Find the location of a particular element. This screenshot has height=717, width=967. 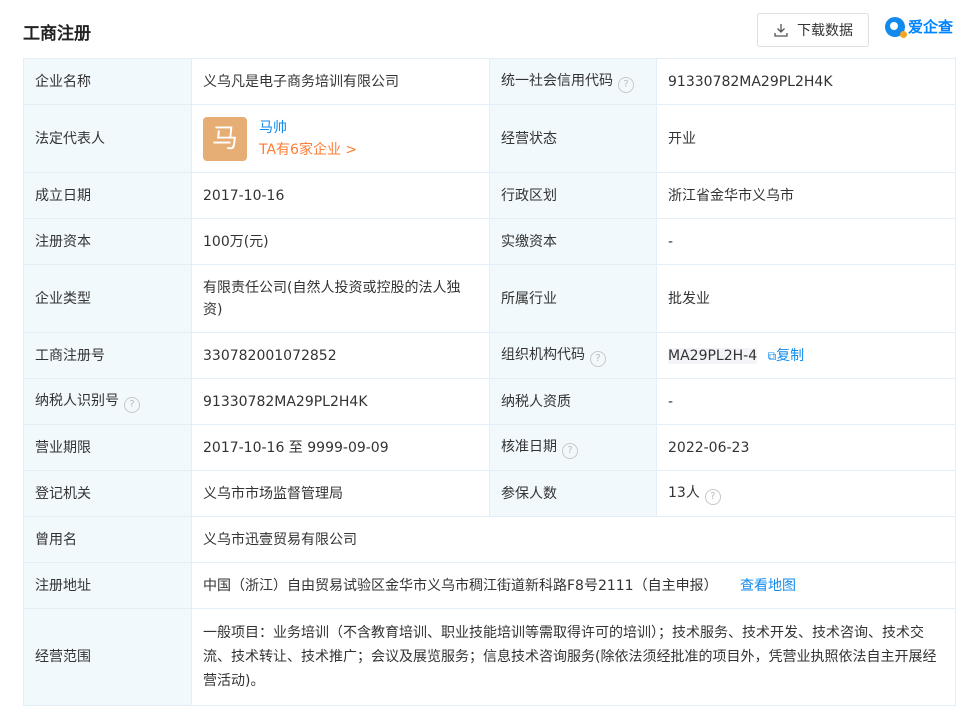

copy-button: ⧉复制 is located at coordinates (786, 356).